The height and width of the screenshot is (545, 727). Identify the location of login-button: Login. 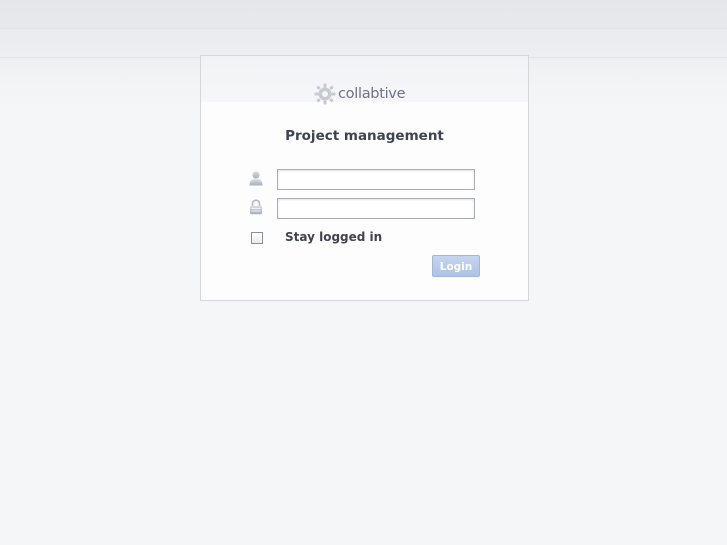
(456, 266).